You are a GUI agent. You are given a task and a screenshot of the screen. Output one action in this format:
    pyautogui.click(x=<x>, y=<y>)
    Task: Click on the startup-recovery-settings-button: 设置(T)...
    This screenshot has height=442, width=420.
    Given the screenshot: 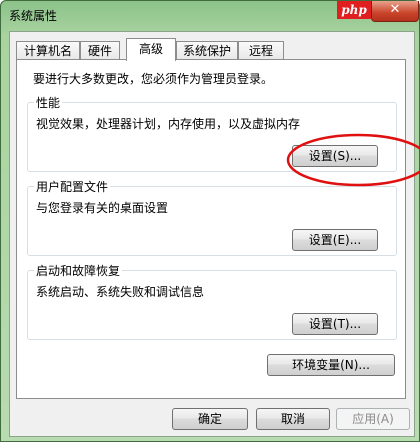 What is the action you would take?
    pyautogui.click(x=335, y=324)
    